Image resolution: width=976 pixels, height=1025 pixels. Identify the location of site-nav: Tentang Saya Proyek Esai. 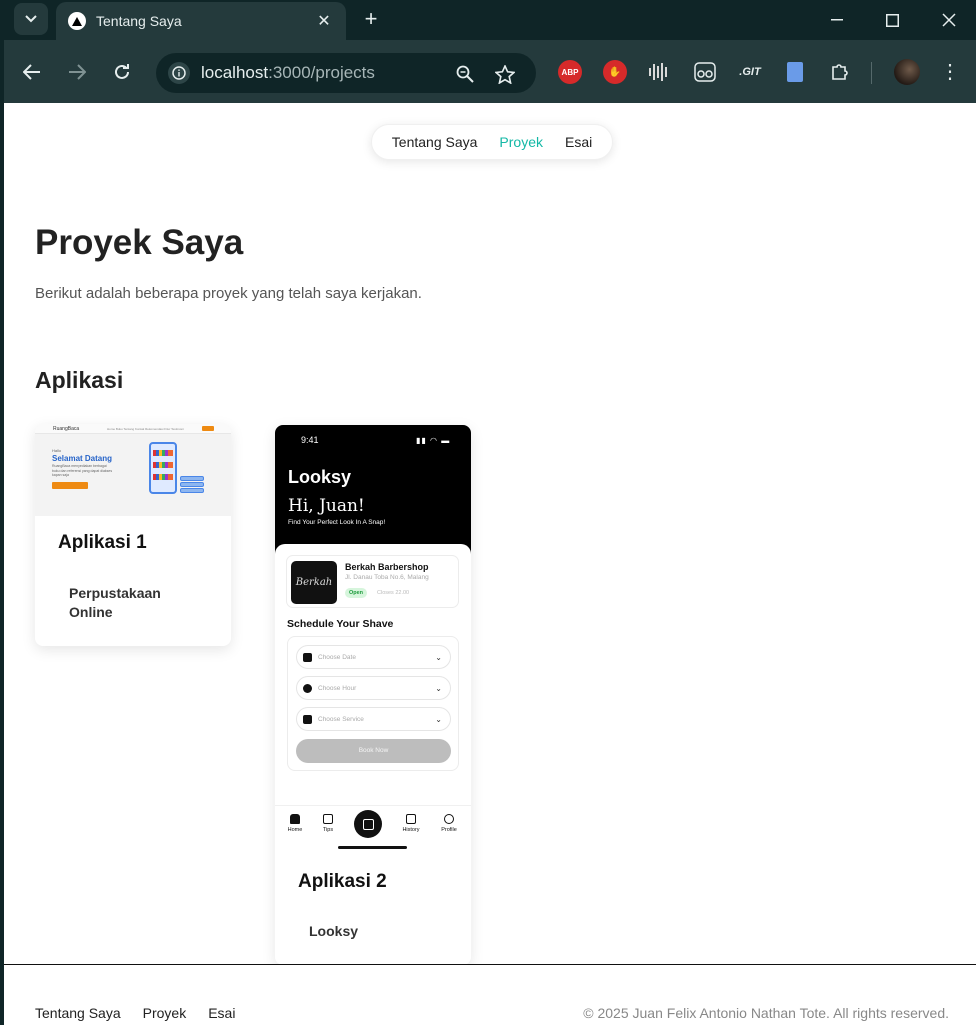
(492, 142).